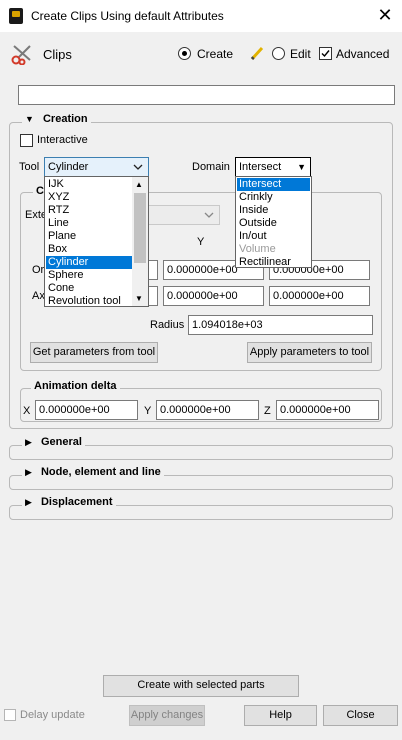 This screenshot has height=740, width=402. I want to click on apply-parameters-button: Apply parameters to tool, so click(309, 352).